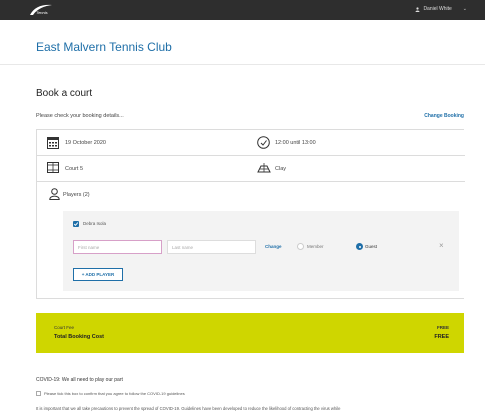  What do you see at coordinates (250, 333) in the screenshot?
I see `cost-summary: Court Fee FREE Total Booking Cost FREE` at bounding box center [250, 333].